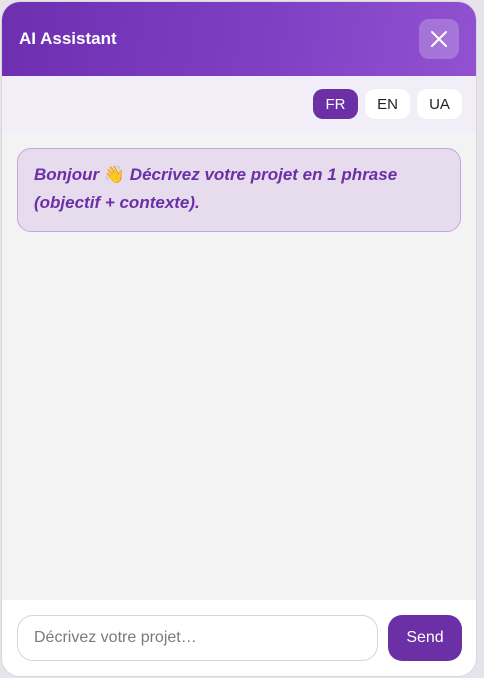  What do you see at coordinates (69, 174) in the screenshot?
I see `message-text-start: Bonjour` at bounding box center [69, 174].